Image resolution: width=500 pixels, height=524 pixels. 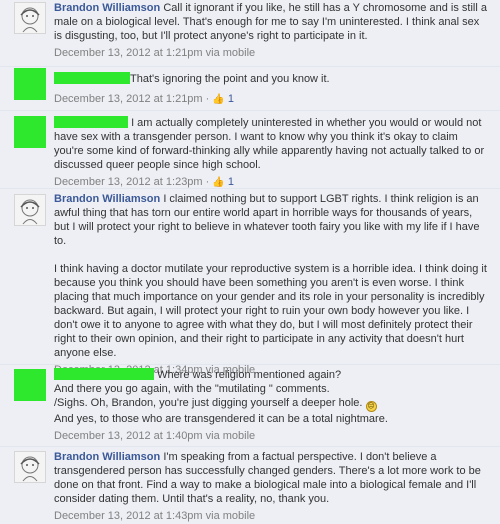 What do you see at coordinates (249, 375) in the screenshot?
I see `comment-line: Where was religion mentioned again?` at bounding box center [249, 375].